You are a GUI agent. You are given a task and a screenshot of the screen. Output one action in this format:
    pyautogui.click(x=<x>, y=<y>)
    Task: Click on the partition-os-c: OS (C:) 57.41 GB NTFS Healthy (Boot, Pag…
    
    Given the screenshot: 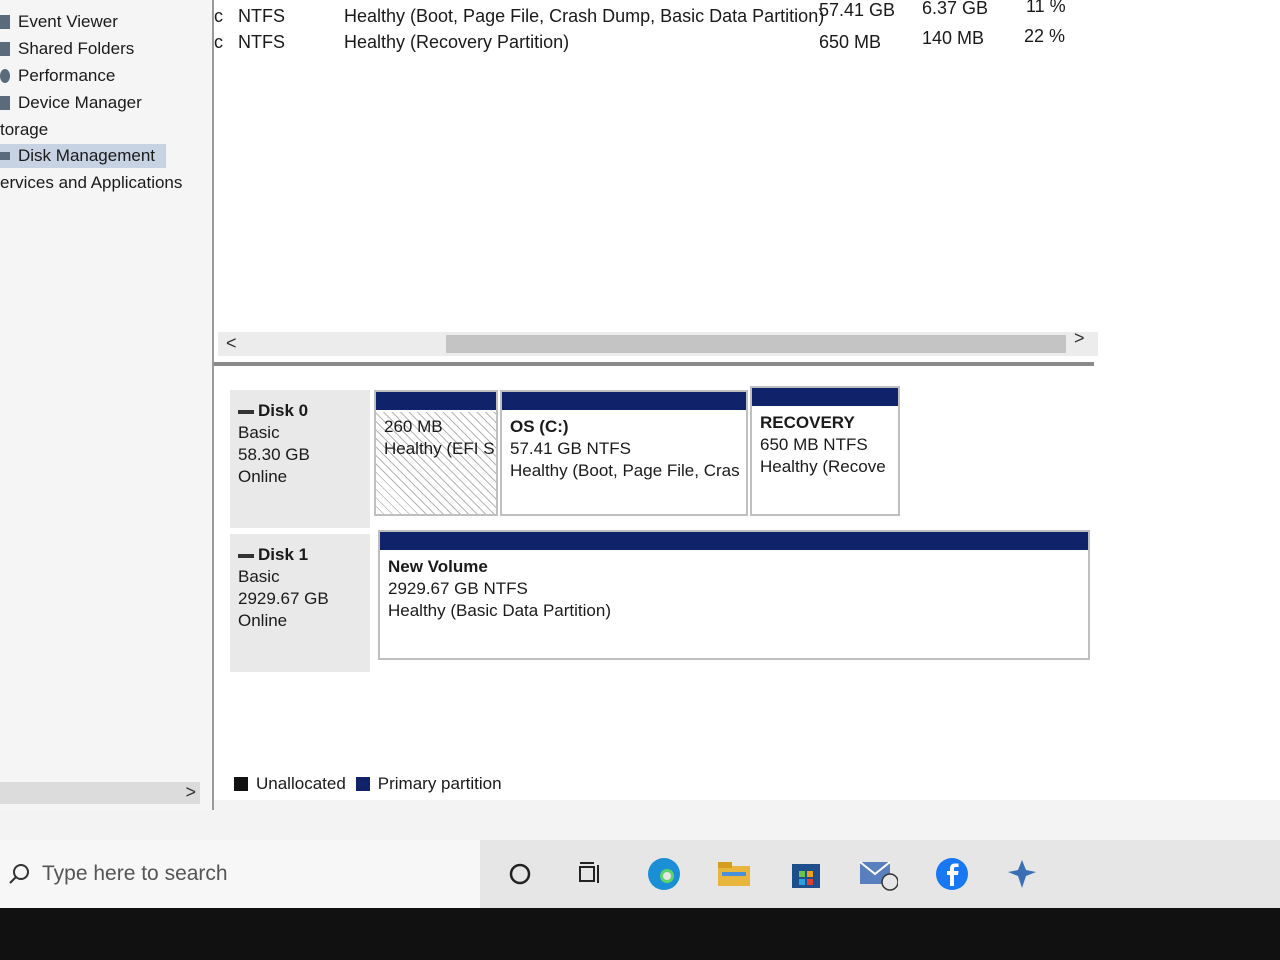 What is the action you would take?
    pyautogui.click(x=624, y=453)
    